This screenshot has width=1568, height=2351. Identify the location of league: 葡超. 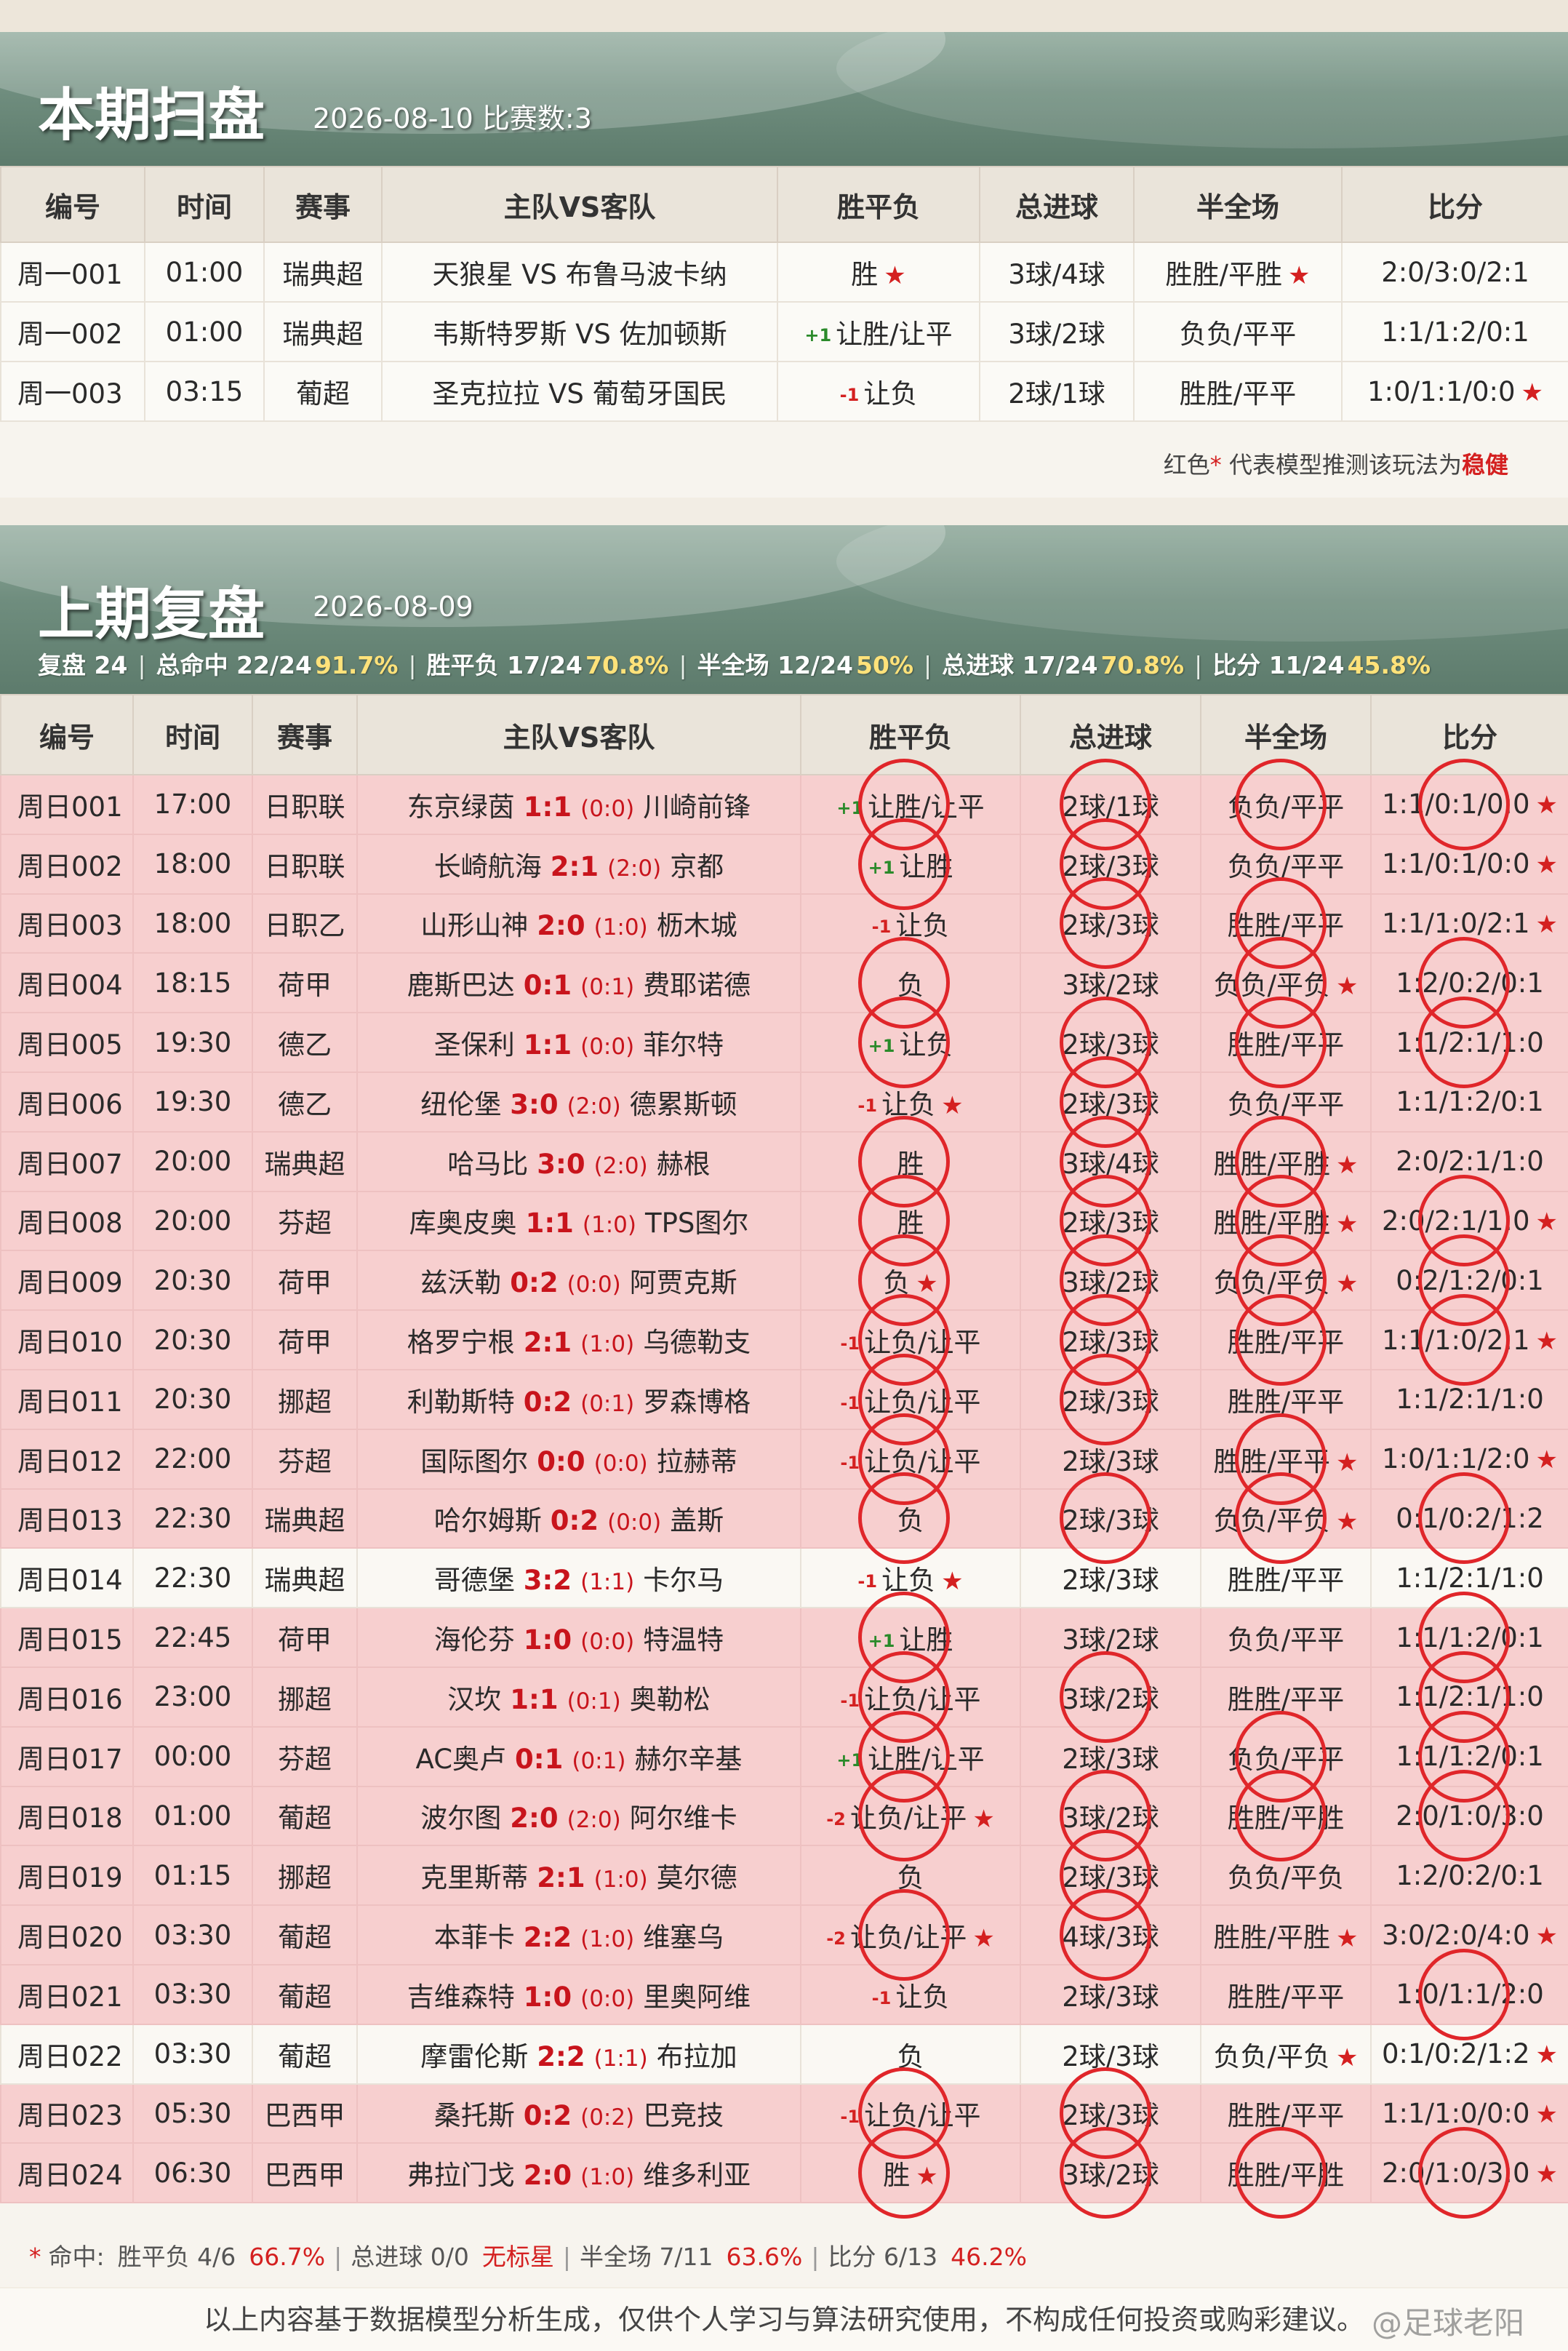
(305, 1994).